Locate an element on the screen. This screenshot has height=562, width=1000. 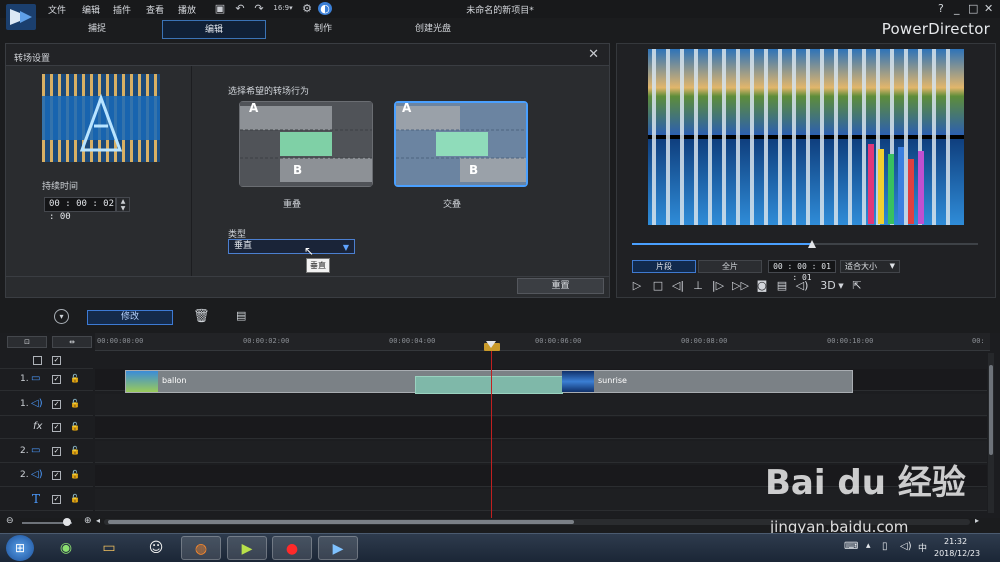
ime-icon: 中 is located at coordinates (922, 547).